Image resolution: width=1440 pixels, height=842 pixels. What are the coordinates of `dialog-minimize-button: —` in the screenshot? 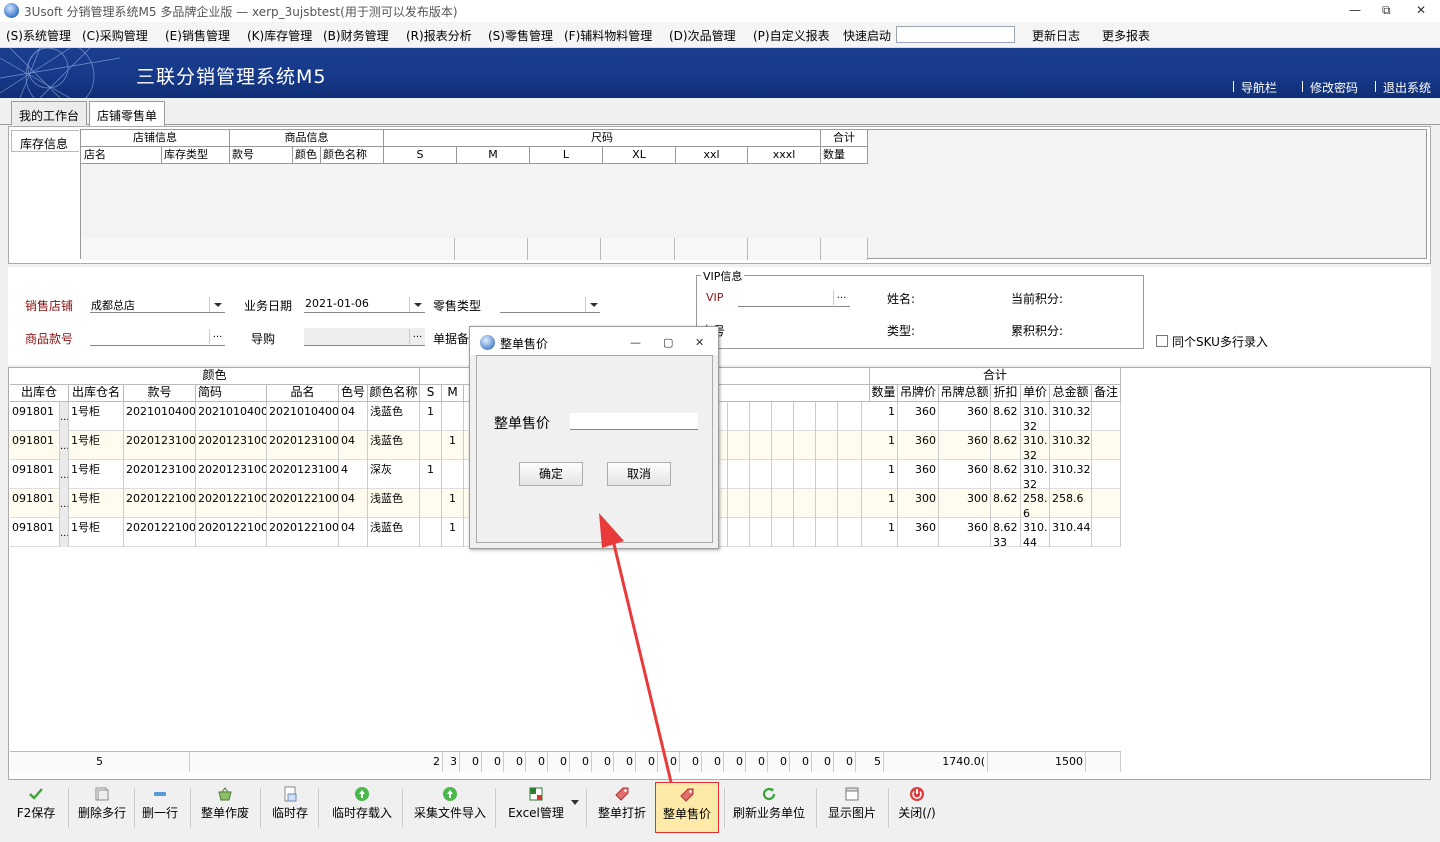 It's located at (635, 342).